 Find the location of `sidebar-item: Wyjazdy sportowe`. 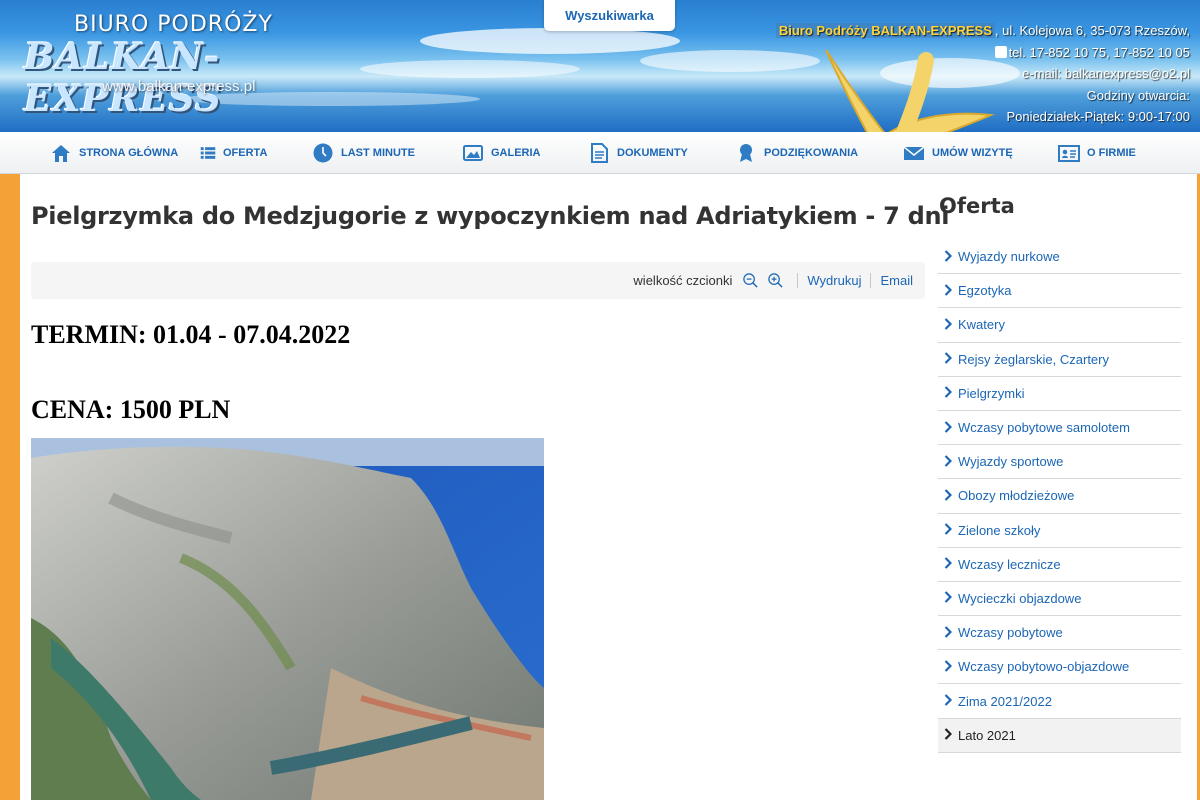

sidebar-item: Wyjazdy sportowe is located at coordinates (1059, 462).